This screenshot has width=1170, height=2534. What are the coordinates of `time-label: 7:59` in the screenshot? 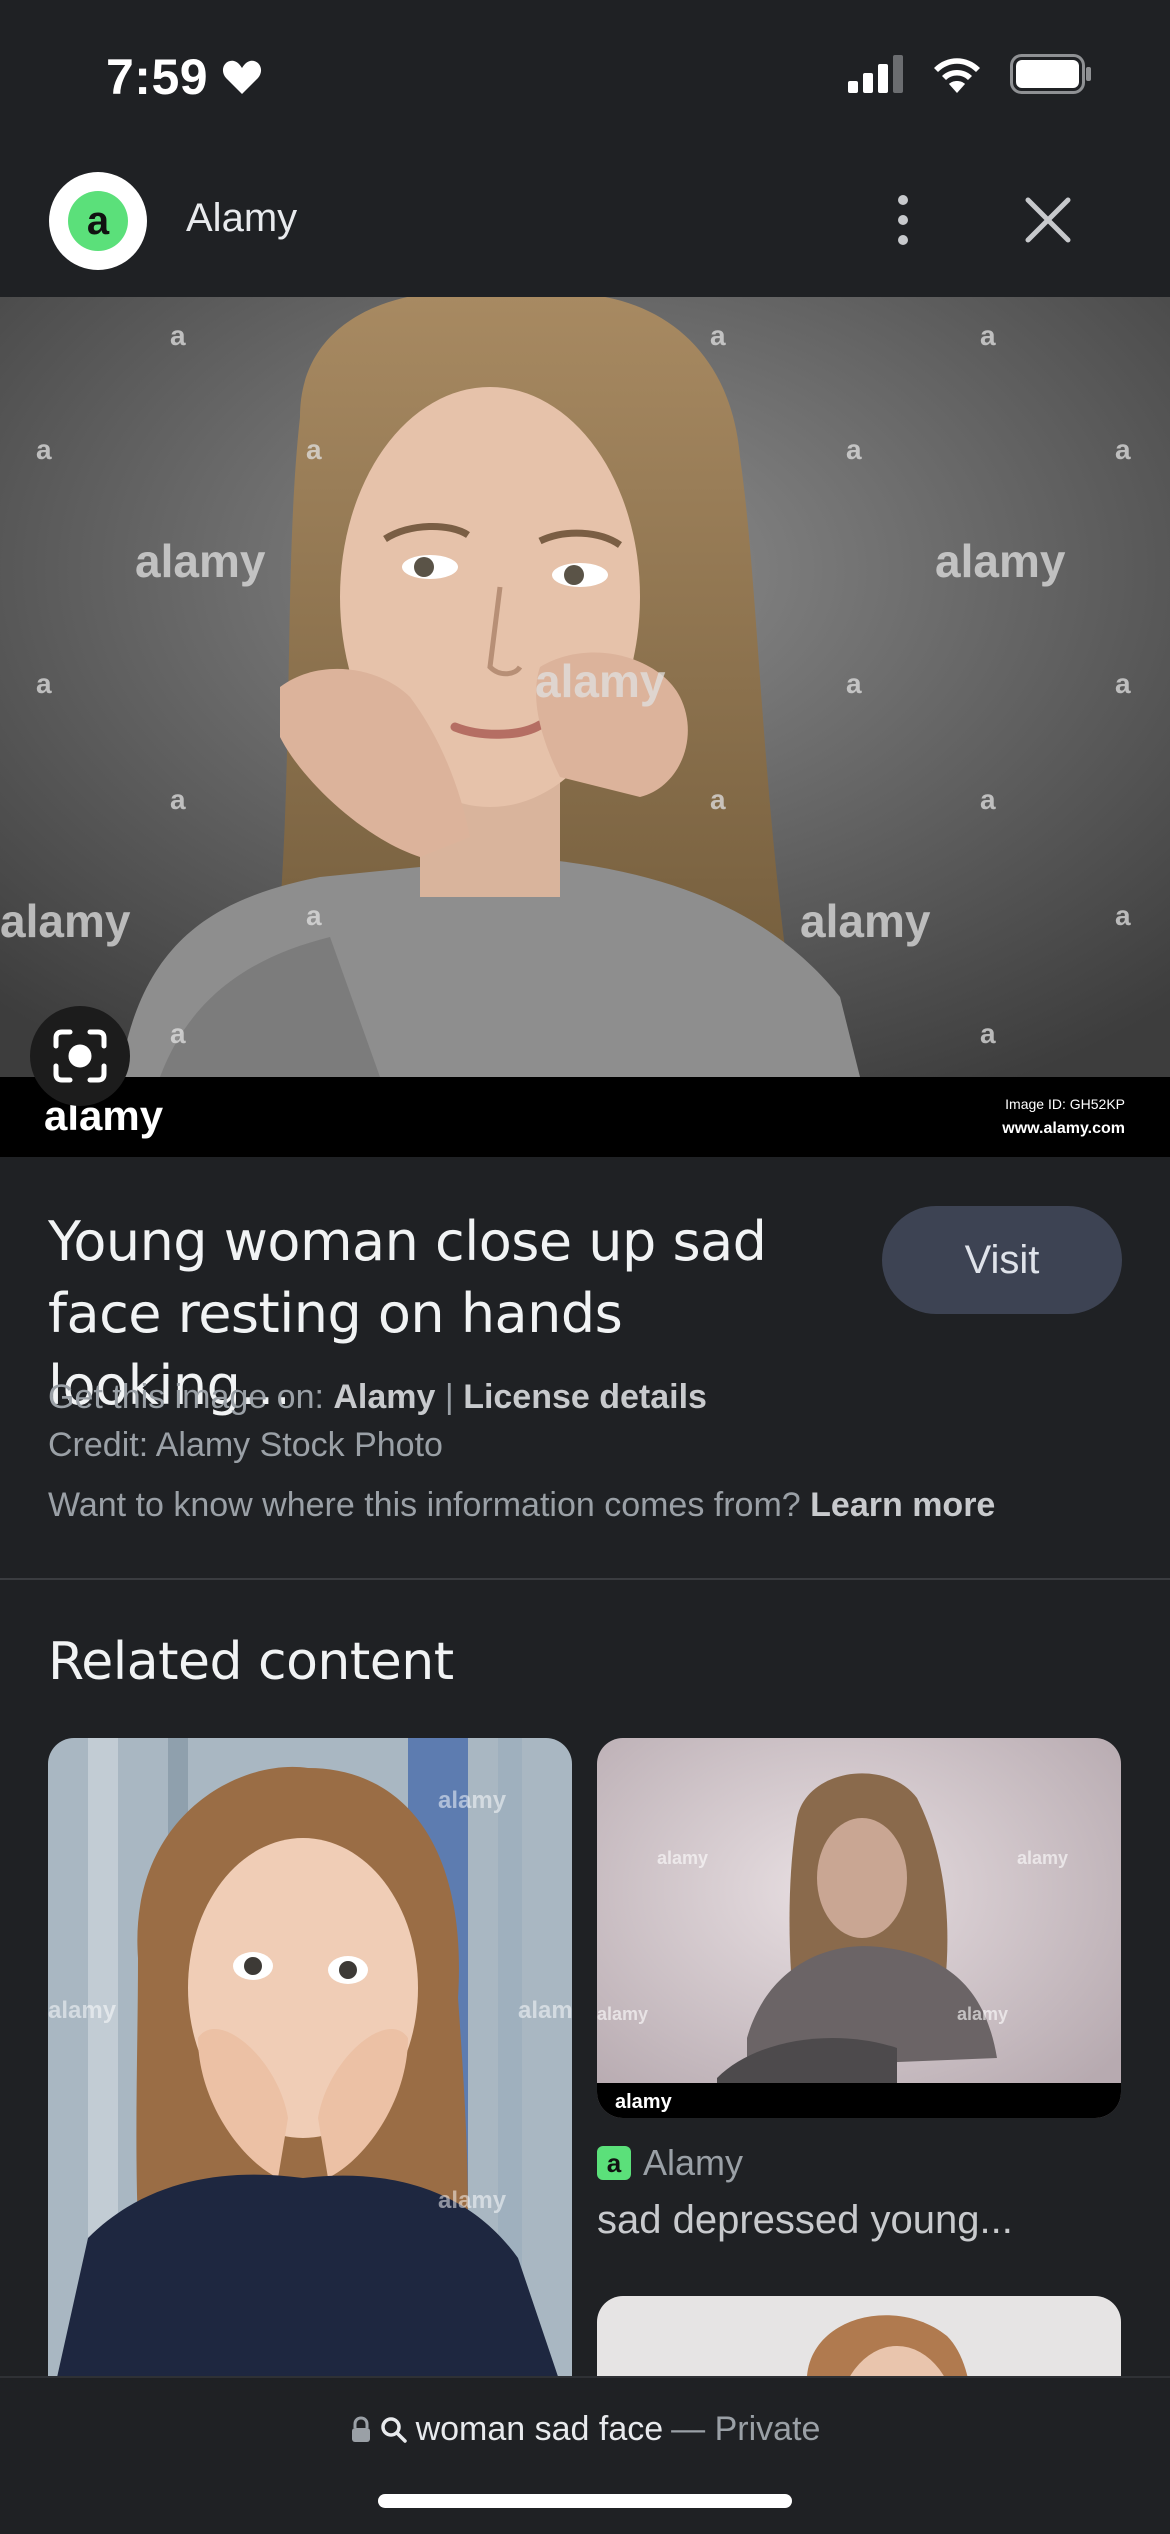 It's located at (157, 77).